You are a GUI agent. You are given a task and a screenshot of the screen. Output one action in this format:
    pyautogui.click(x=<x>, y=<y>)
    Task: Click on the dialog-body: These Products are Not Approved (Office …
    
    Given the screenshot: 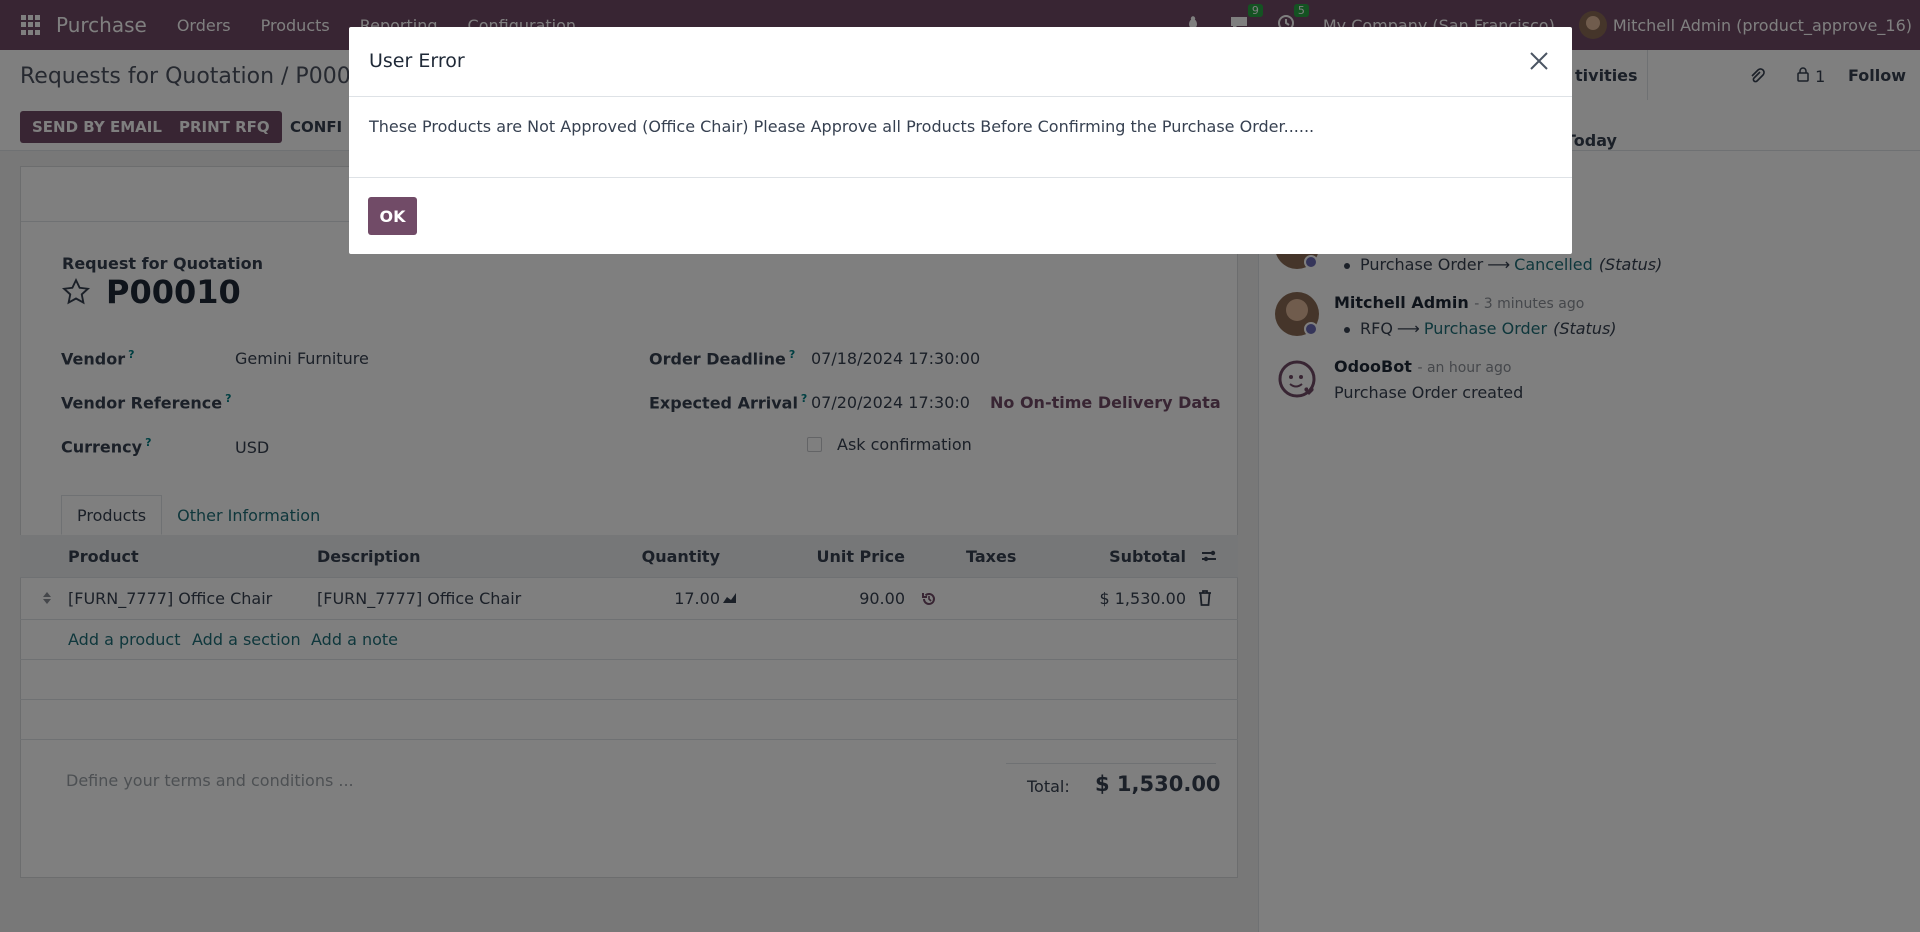 What is the action you would take?
    pyautogui.click(x=960, y=137)
    